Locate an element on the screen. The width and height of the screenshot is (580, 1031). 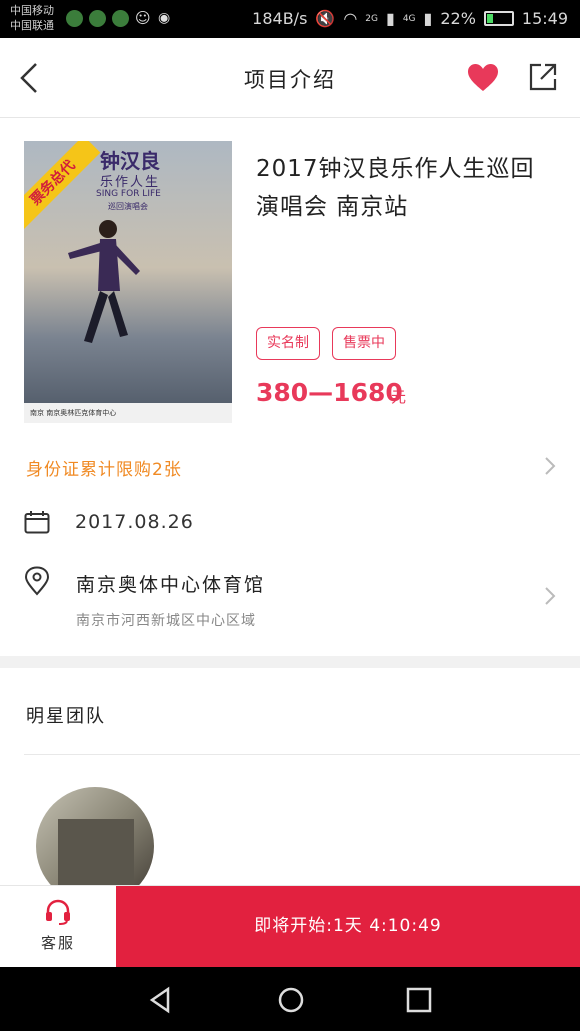
section-divider is located at coordinates (290, 662).